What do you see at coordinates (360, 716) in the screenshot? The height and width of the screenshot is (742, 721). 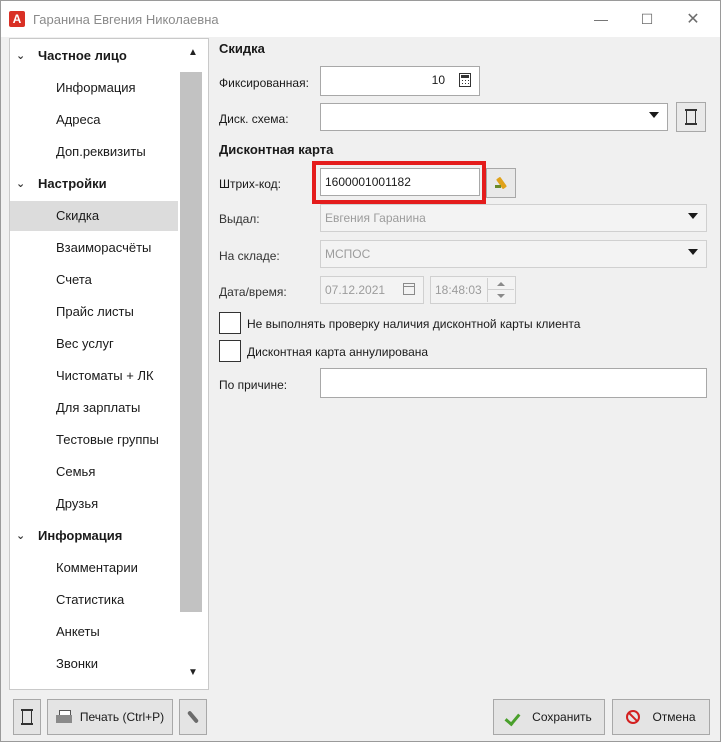 I see `footer-toolbar: Печать (Ctrl+P) Сохранить Отмена` at bounding box center [360, 716].